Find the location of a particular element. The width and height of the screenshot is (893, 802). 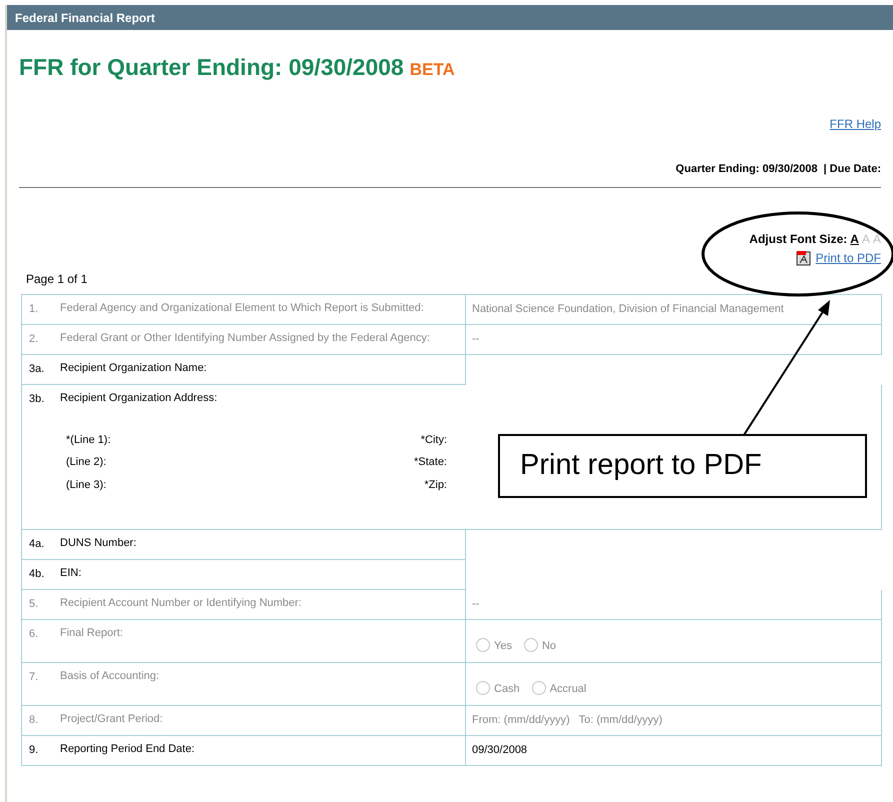

pdf-file-icon is located at coordinates (803, 258).